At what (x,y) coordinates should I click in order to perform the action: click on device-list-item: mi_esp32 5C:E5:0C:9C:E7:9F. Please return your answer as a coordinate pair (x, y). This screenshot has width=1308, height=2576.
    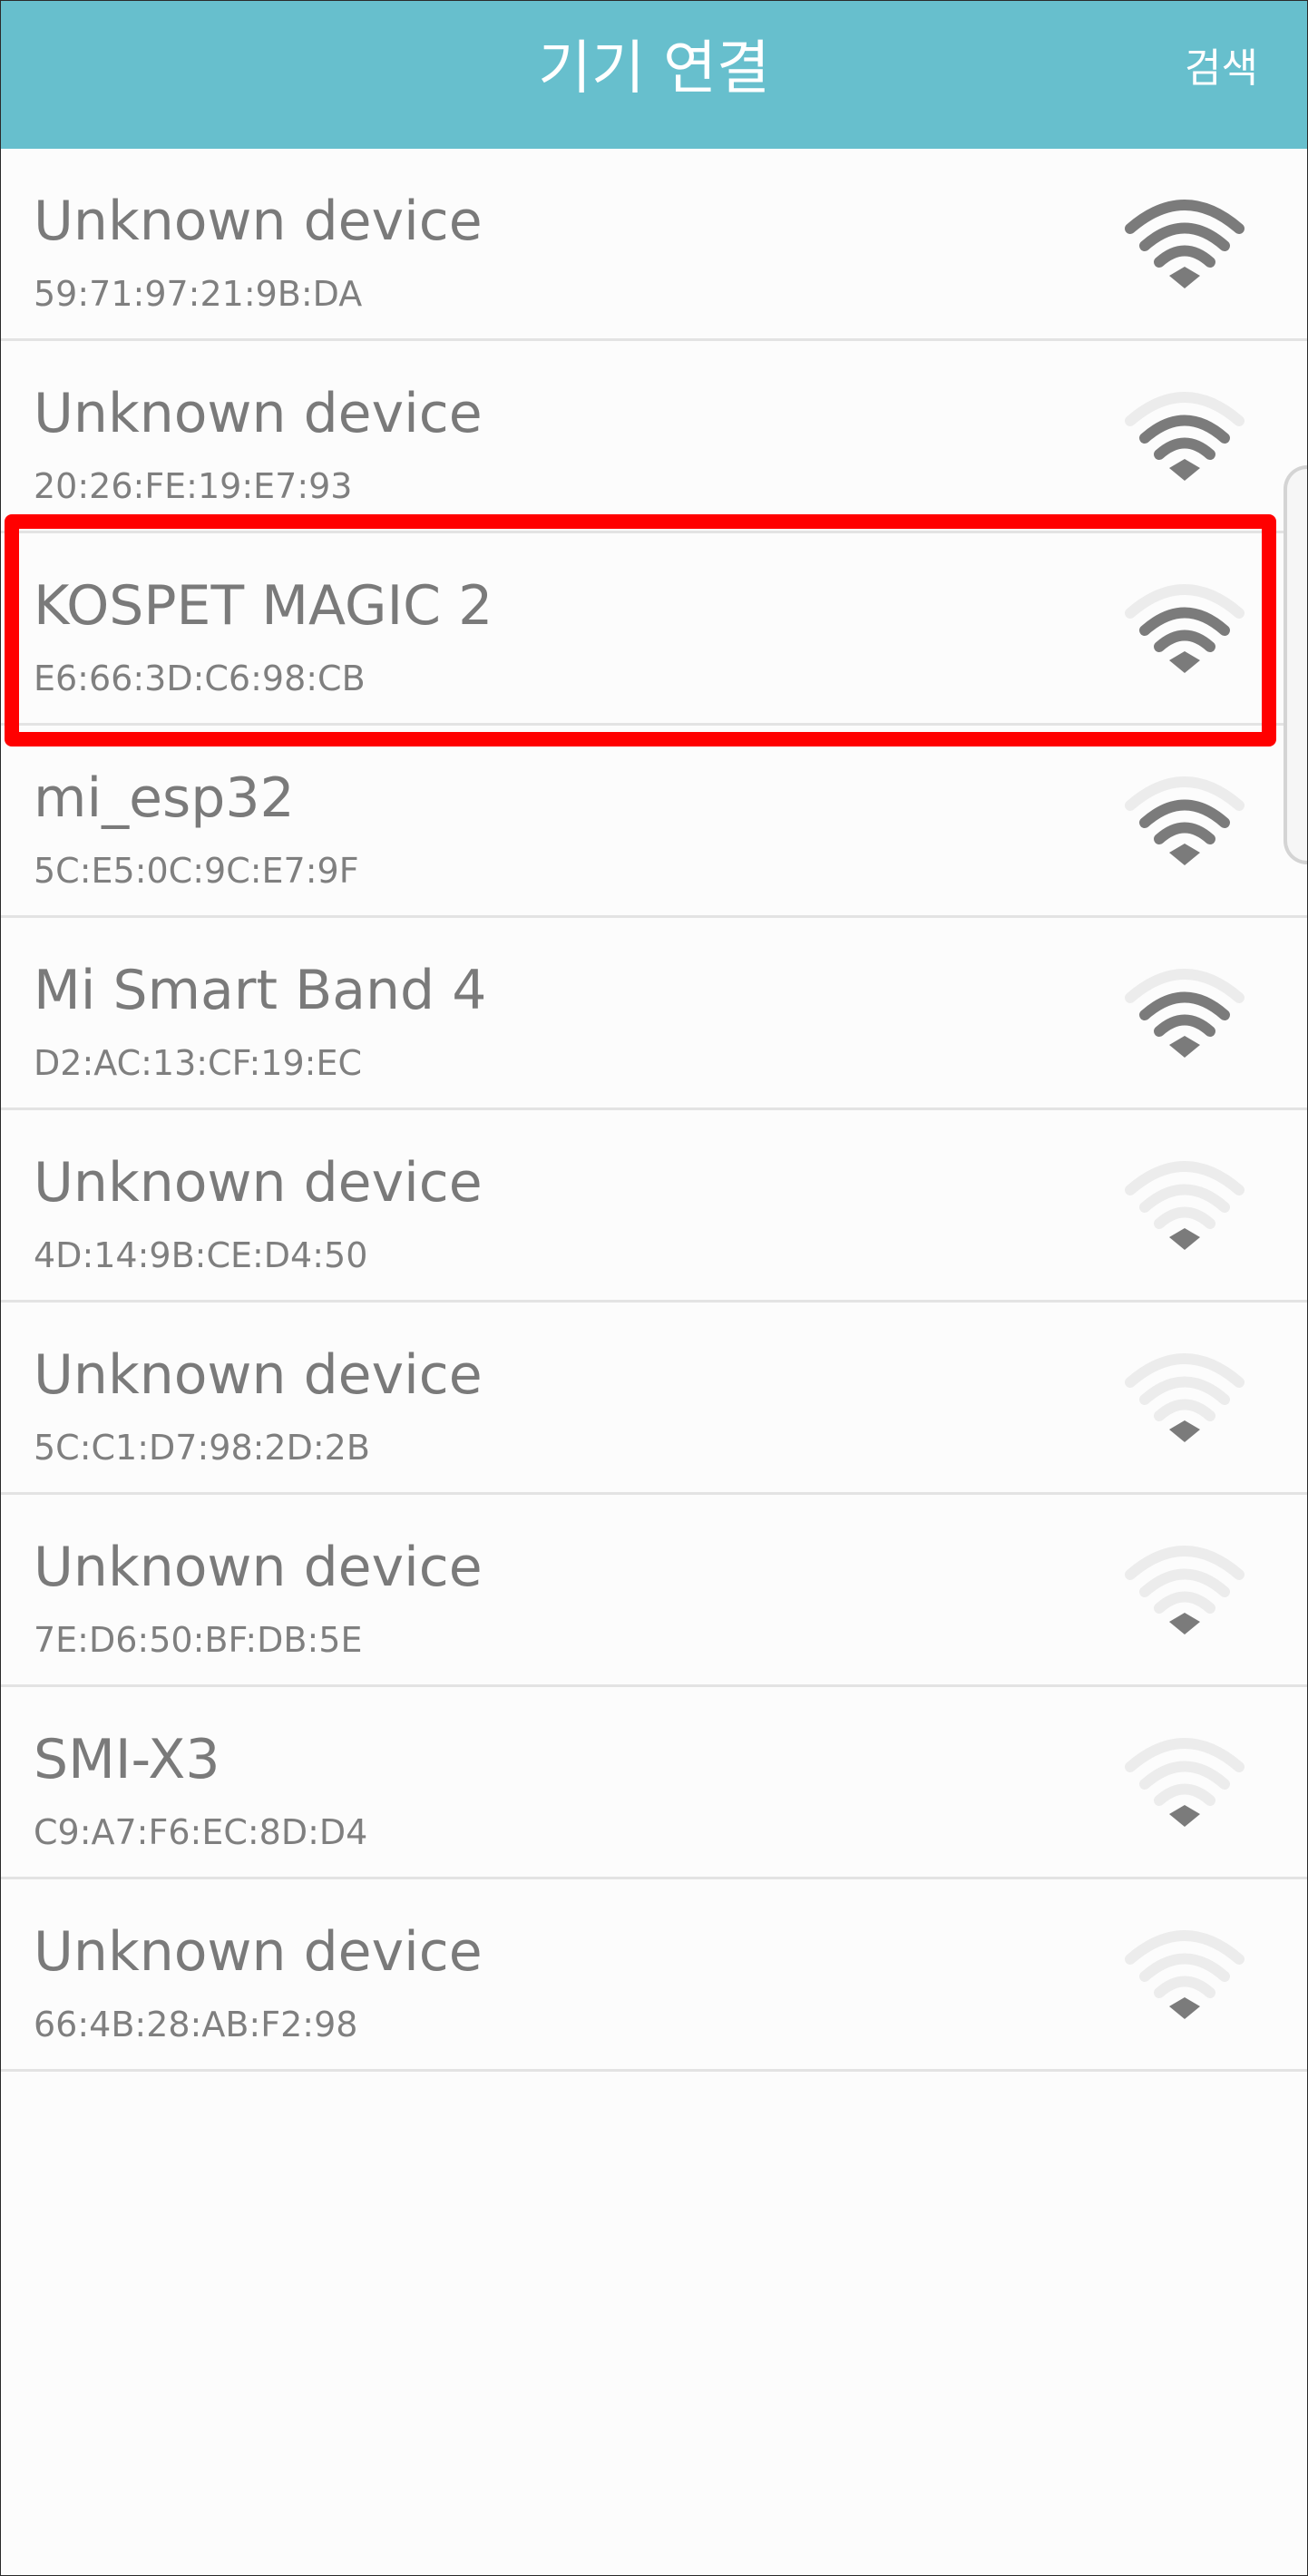
    Looking at the image, I should click on (654, 822).